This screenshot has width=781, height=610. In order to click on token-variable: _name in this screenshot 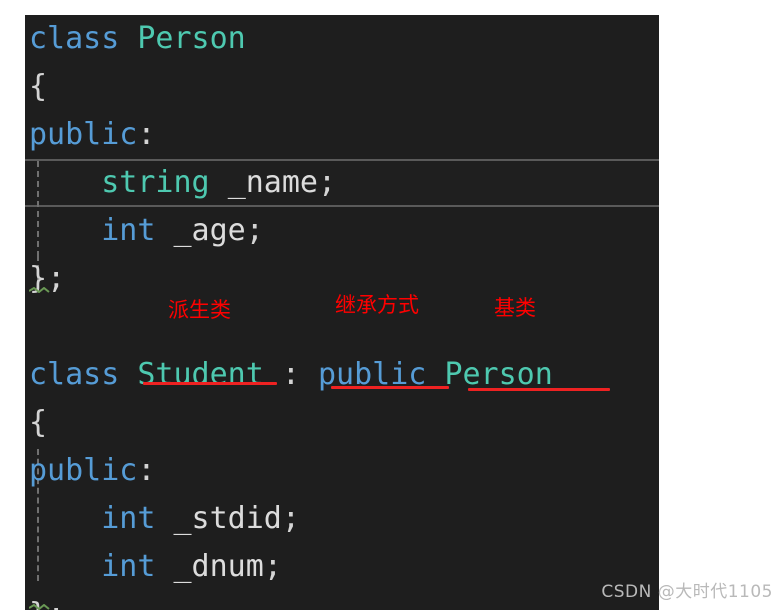, I will do `click(272, 182)`.